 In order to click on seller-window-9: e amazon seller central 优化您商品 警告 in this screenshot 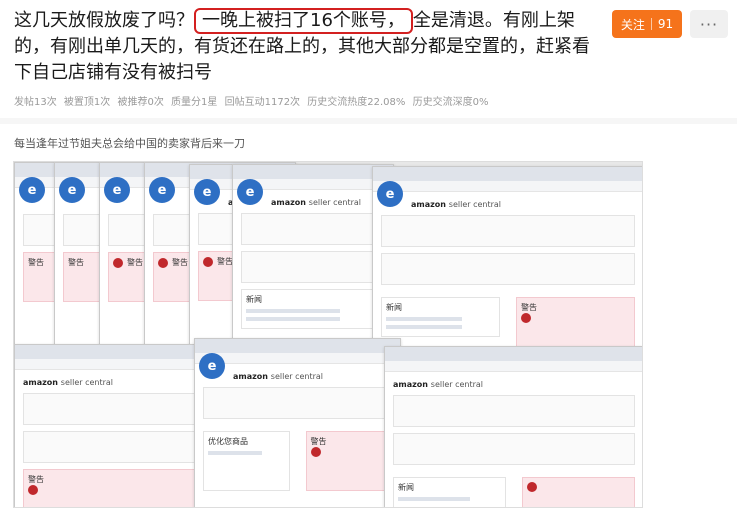, I will do `click(297, 422)`.